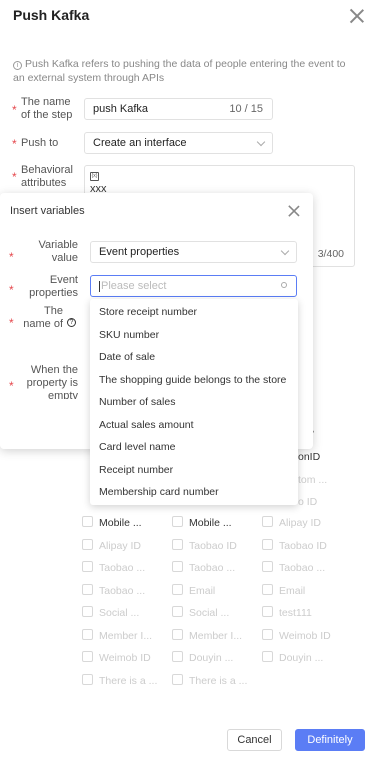 The width and height of the screenshot is (371, 759). What do you see at coordinates (284, 285) in the screenshot?
I see `search-icon` at bounding box center [284, 285].